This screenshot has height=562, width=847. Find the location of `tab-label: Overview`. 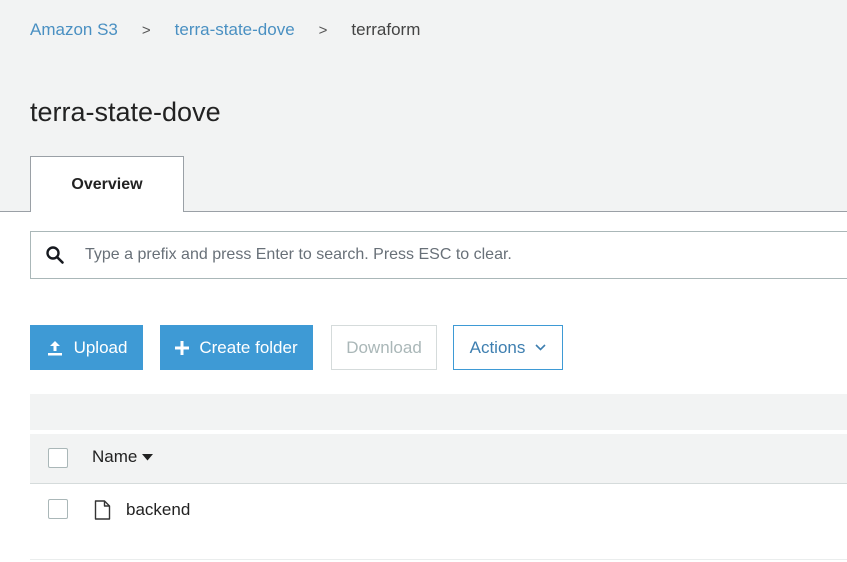

tab-label: Overview is located at coordinates (107, 184).